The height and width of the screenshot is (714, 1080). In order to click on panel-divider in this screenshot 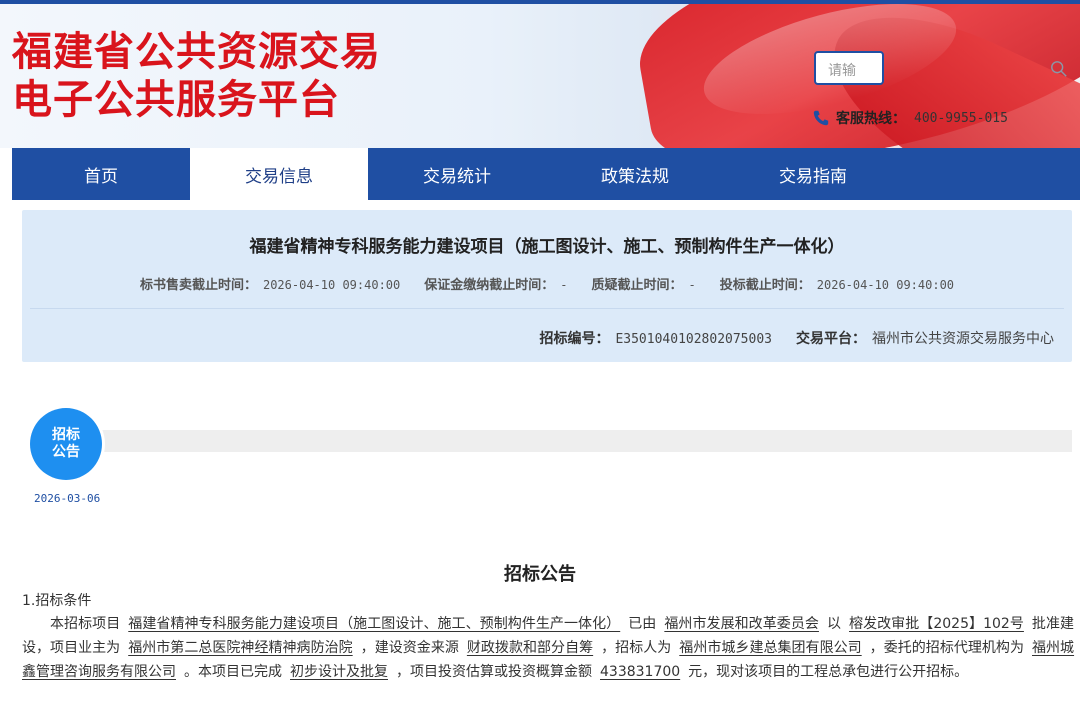, I will do `click(547, 308)`.